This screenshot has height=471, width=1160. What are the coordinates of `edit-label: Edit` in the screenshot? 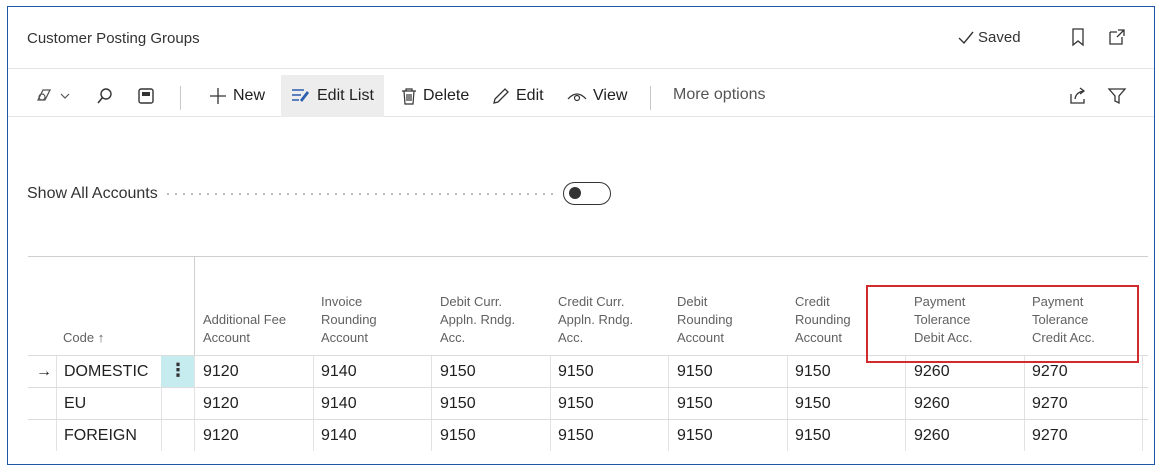 It's located at (530, 95).